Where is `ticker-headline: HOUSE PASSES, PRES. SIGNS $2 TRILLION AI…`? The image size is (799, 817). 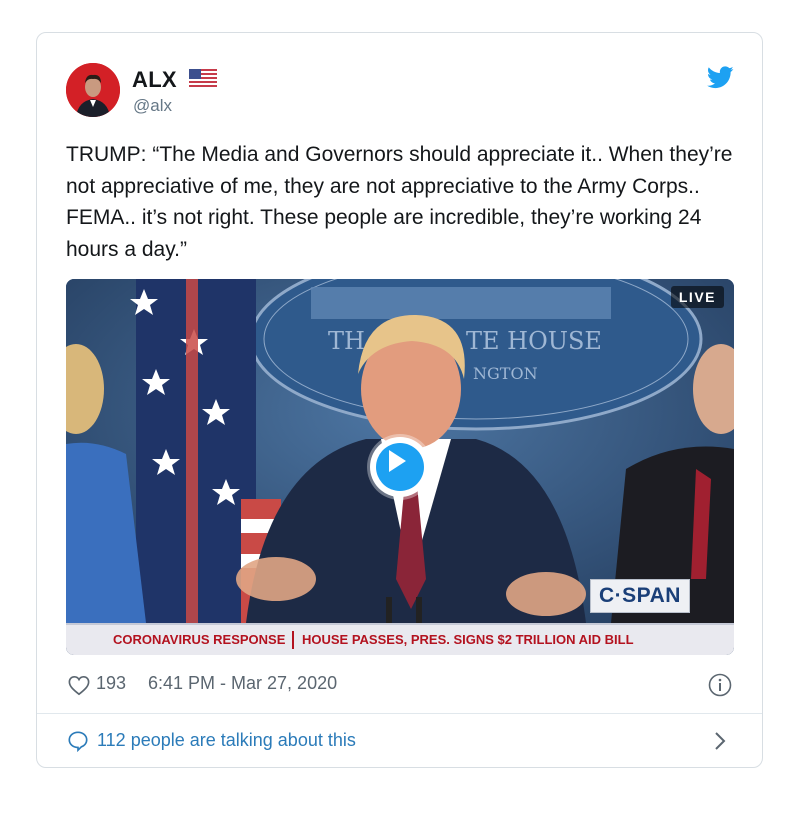
ticker-headline: HOUSE PASSES, PRES. SIGNS $2 TRILLION AI… is located at coordinates (468, 639).